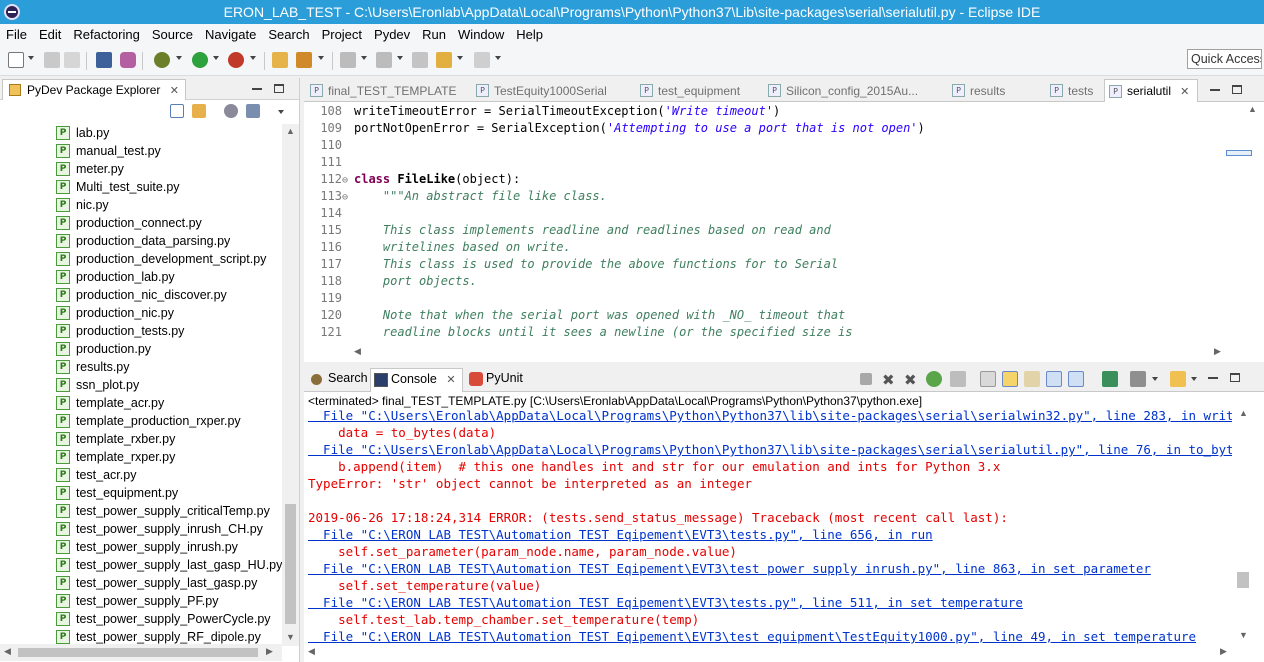  Describe the element at coordinates (1155, 379) in the screenshot. I see `display-console-dropdown-icon` at that location.